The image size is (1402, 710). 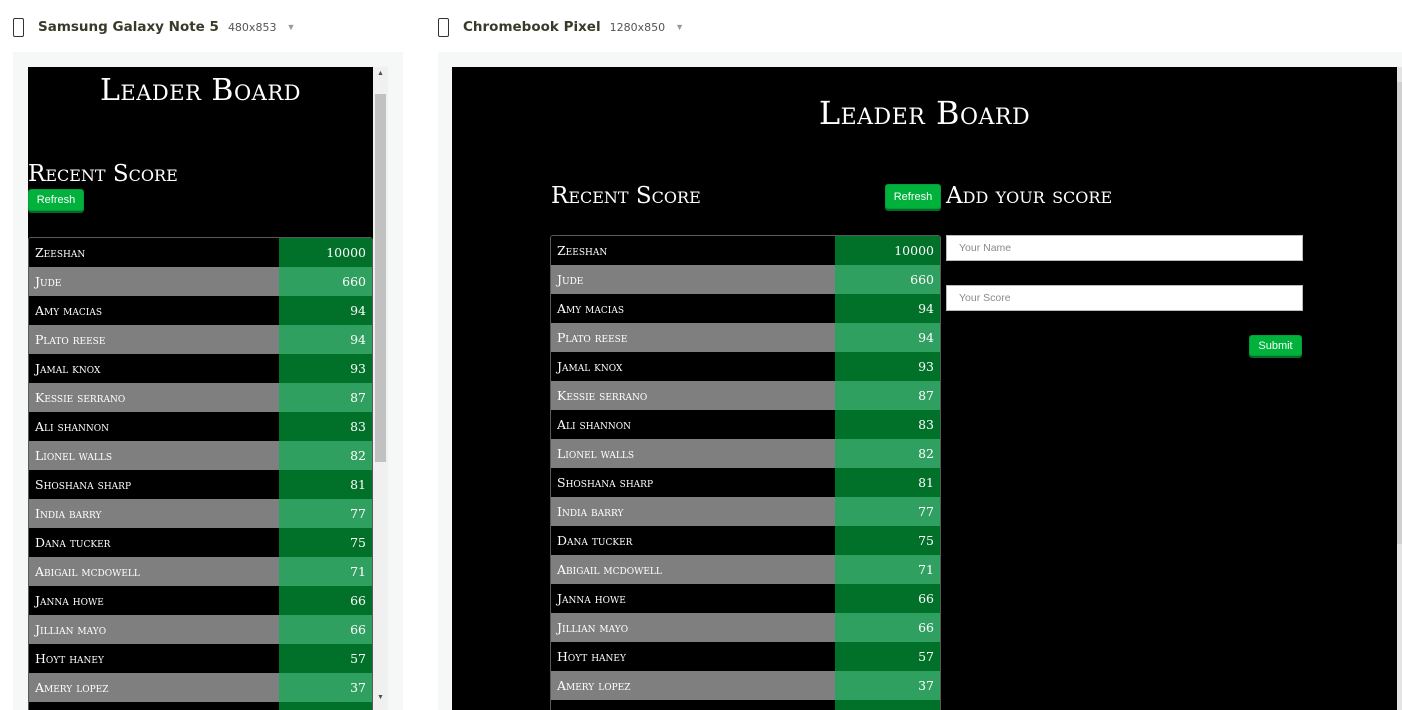 I want to click on player-score: 83, so click(x=887, y=424).